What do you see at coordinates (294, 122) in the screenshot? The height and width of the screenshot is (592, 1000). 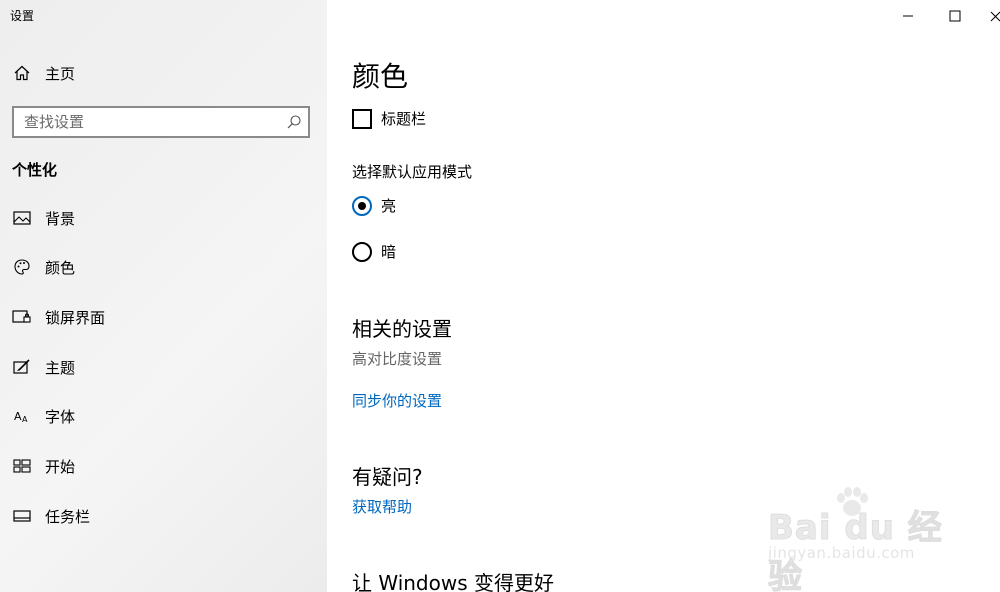 I see `search-icon` at bounding box center [294, 122].